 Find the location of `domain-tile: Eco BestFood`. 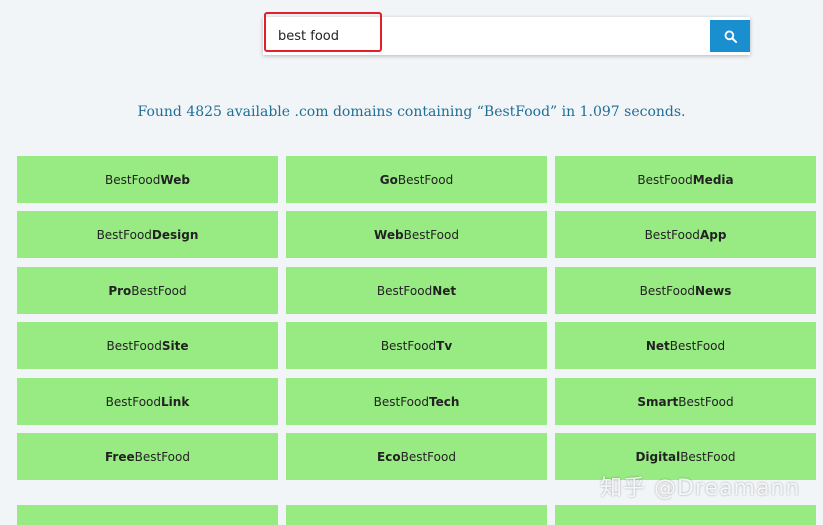

domain-tile: Eco BestFood is located at coordinates (416, 456).